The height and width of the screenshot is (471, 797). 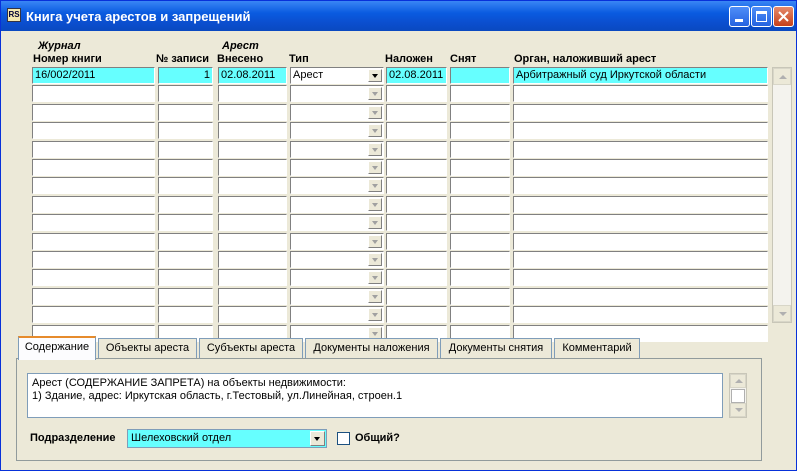 I want to click on tab-content: Содержание, so click(x=57, y=348).